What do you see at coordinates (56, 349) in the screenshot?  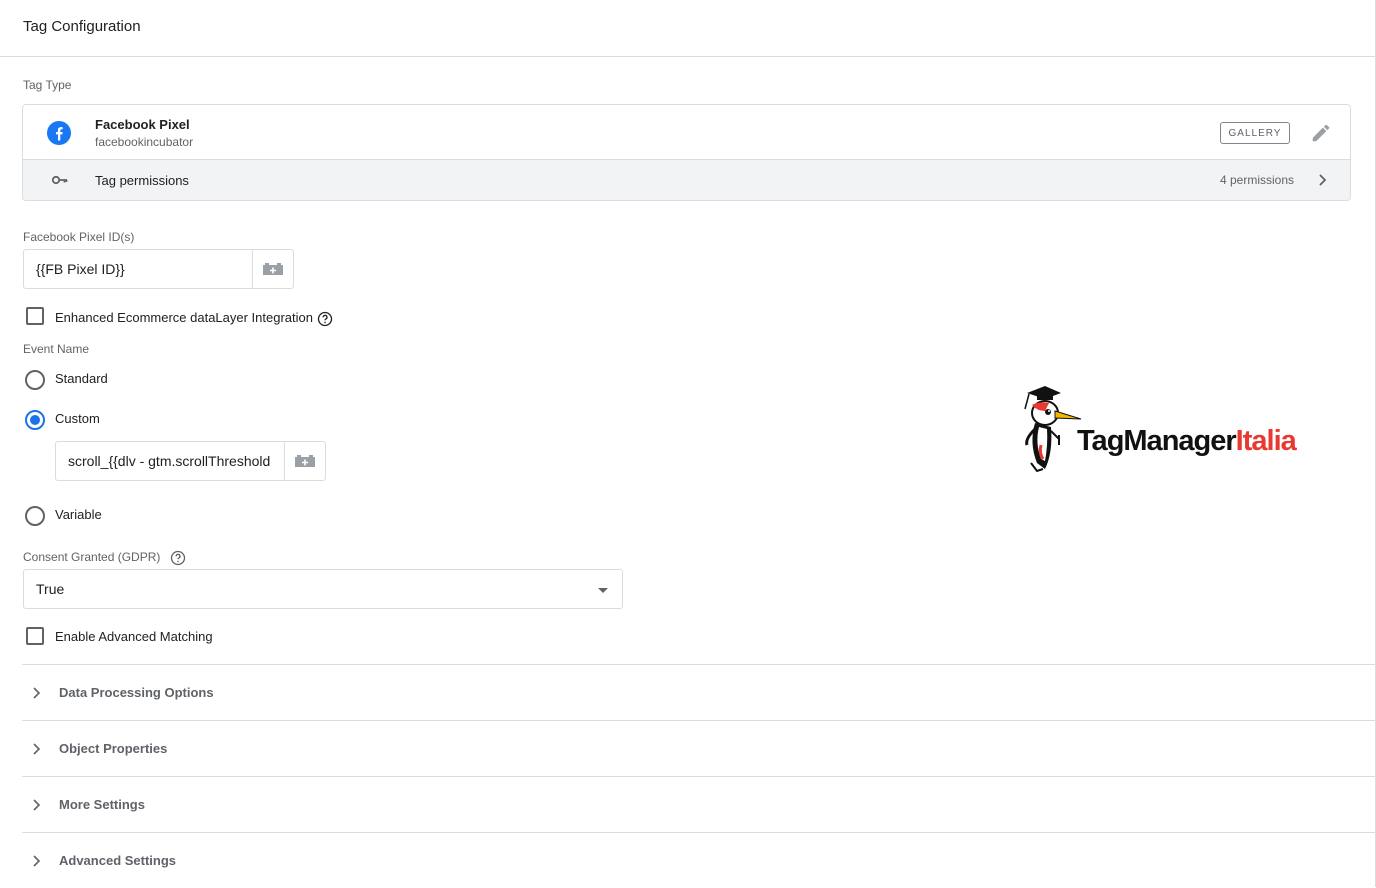 I see `event-name-label: Event Name` at bounding box center [56, 349].